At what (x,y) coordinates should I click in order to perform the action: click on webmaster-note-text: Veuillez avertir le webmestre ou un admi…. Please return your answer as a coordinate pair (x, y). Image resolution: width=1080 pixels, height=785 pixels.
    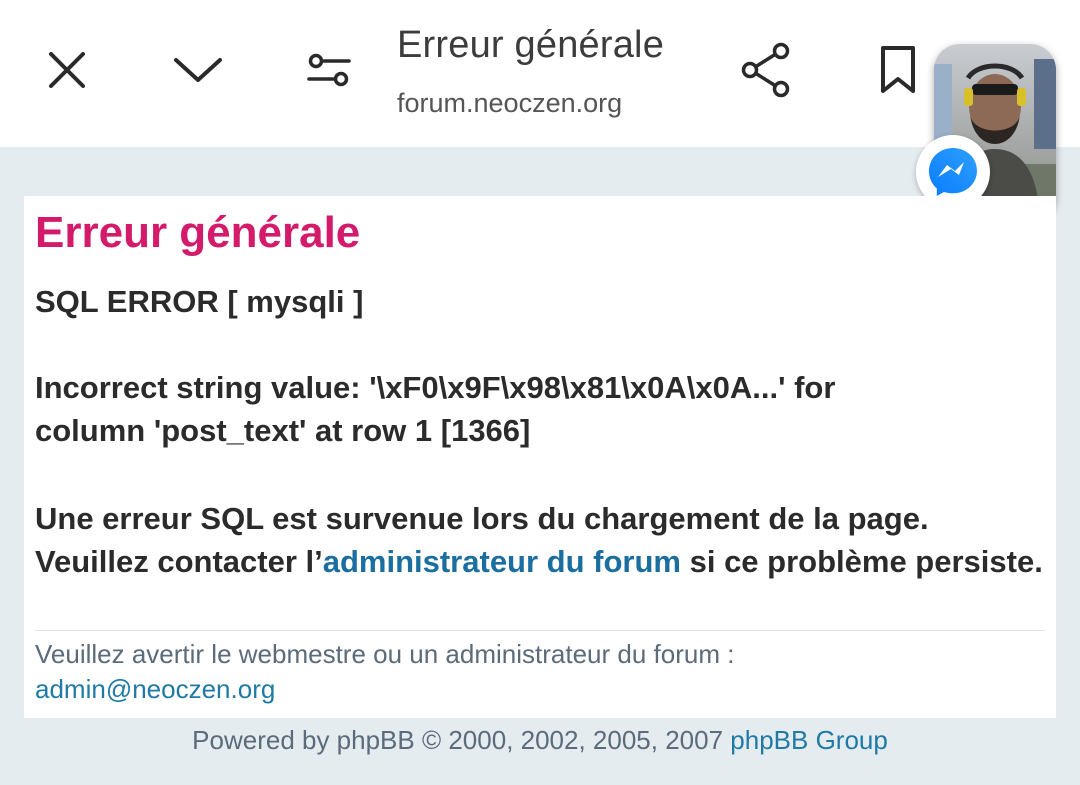
    Looking at the image, I should click on (385, 654).